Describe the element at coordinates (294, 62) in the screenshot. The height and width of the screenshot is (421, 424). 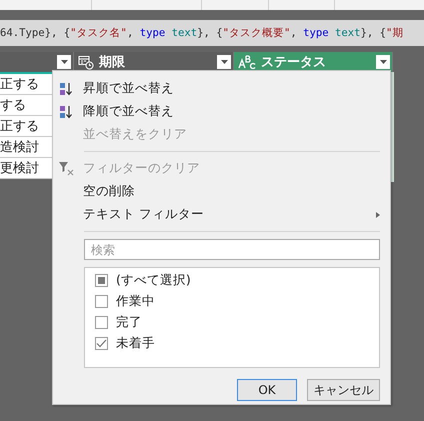
I see `column-title: ステータス` at that location.